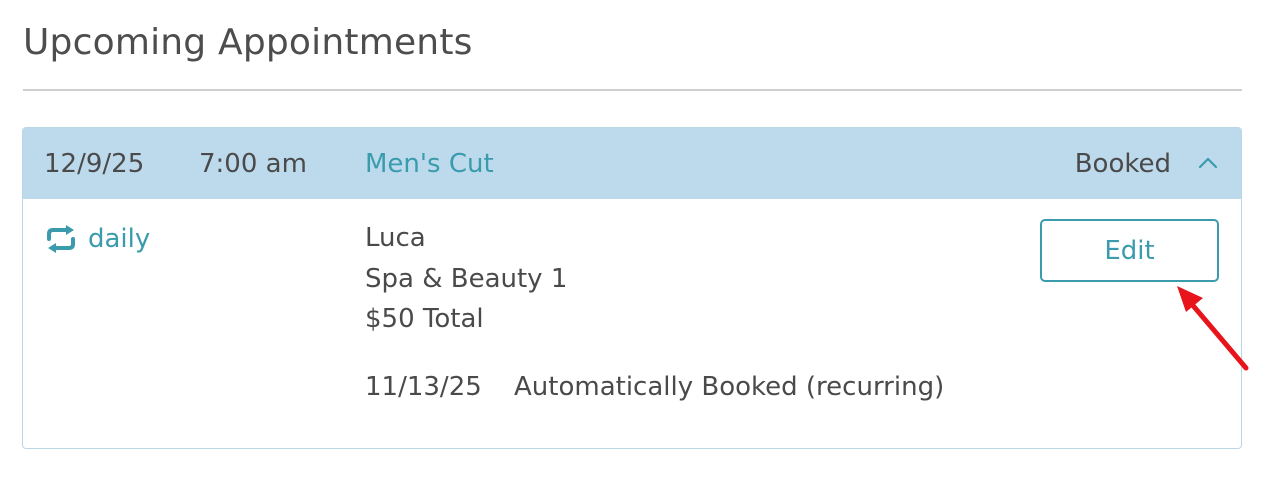 This screenshot has height=483, width=1280. I want to click on appointment-header: 12/9/25 7:00 am Men's Cut Booked, so click(632, 163).